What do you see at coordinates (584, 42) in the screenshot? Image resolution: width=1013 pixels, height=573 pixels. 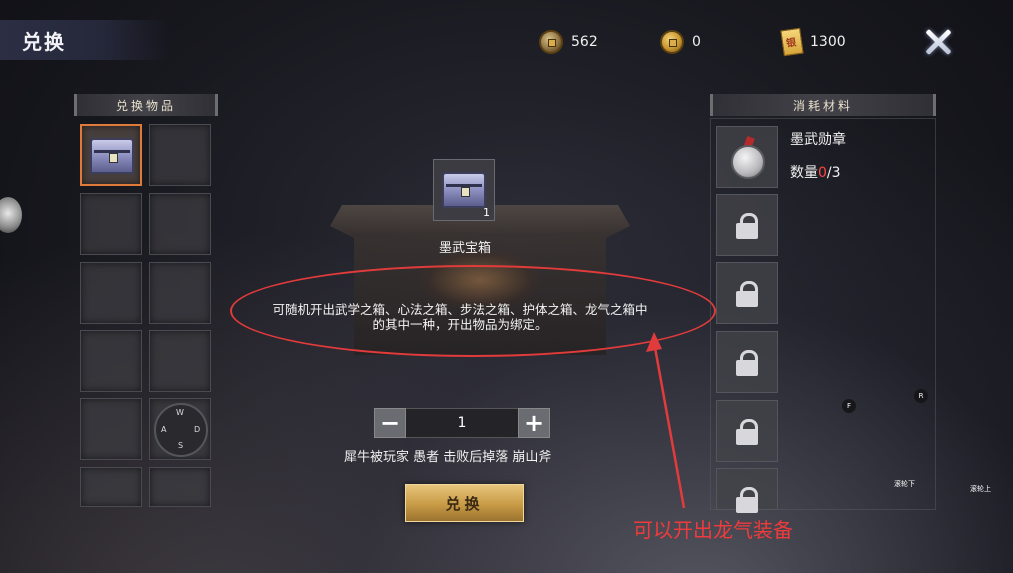 I see `currency-copper-value: 562` at bounding box center [584, 42].